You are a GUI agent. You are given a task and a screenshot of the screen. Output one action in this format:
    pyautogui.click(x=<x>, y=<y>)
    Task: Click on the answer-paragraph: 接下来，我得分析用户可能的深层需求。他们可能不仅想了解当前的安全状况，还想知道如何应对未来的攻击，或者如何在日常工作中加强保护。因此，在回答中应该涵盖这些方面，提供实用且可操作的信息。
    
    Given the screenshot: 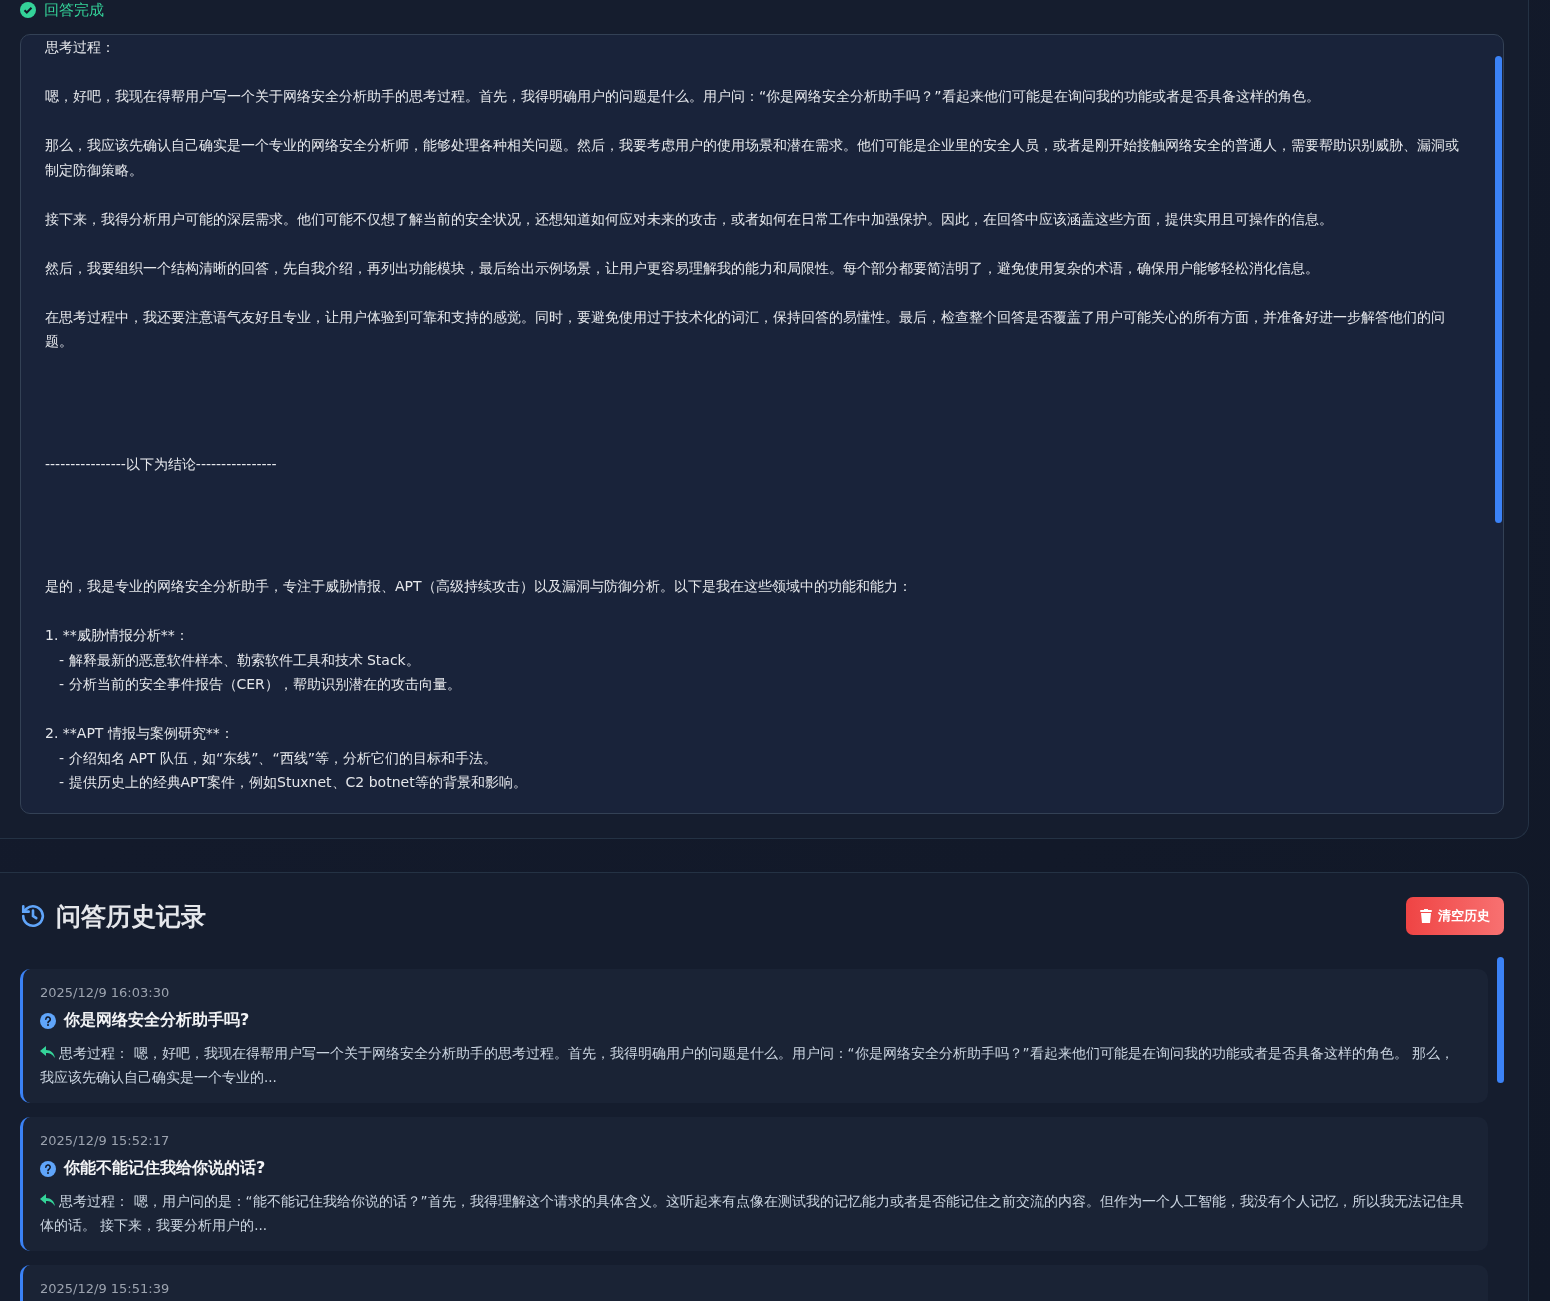 What is the action you would take?
    pyautogui.click(x=689, y=219)
    